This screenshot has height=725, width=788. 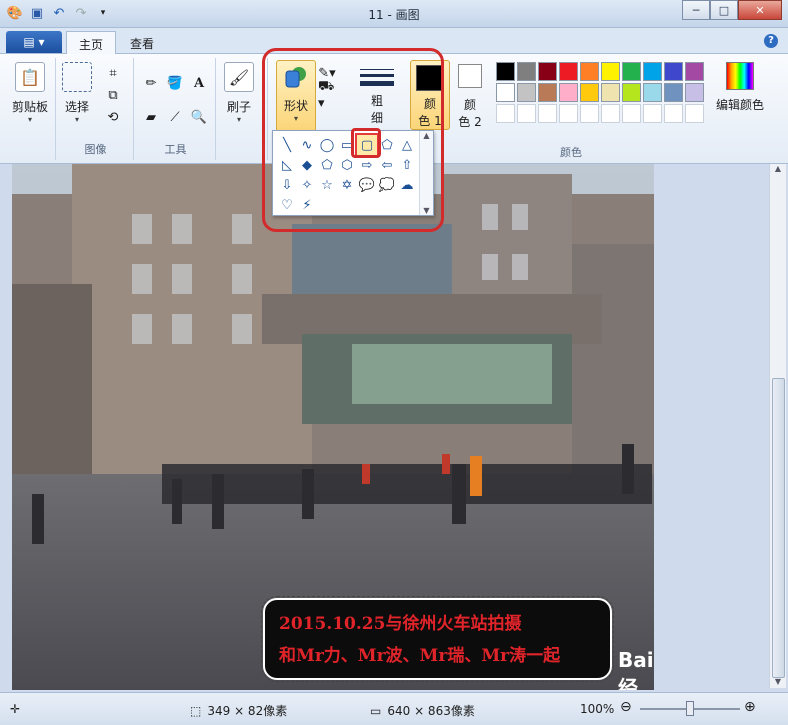 What do you see at coordinates (199, 117) in the screenshot?
I see `magnifier-icon: 🔍` at bounding box center [199, 117].